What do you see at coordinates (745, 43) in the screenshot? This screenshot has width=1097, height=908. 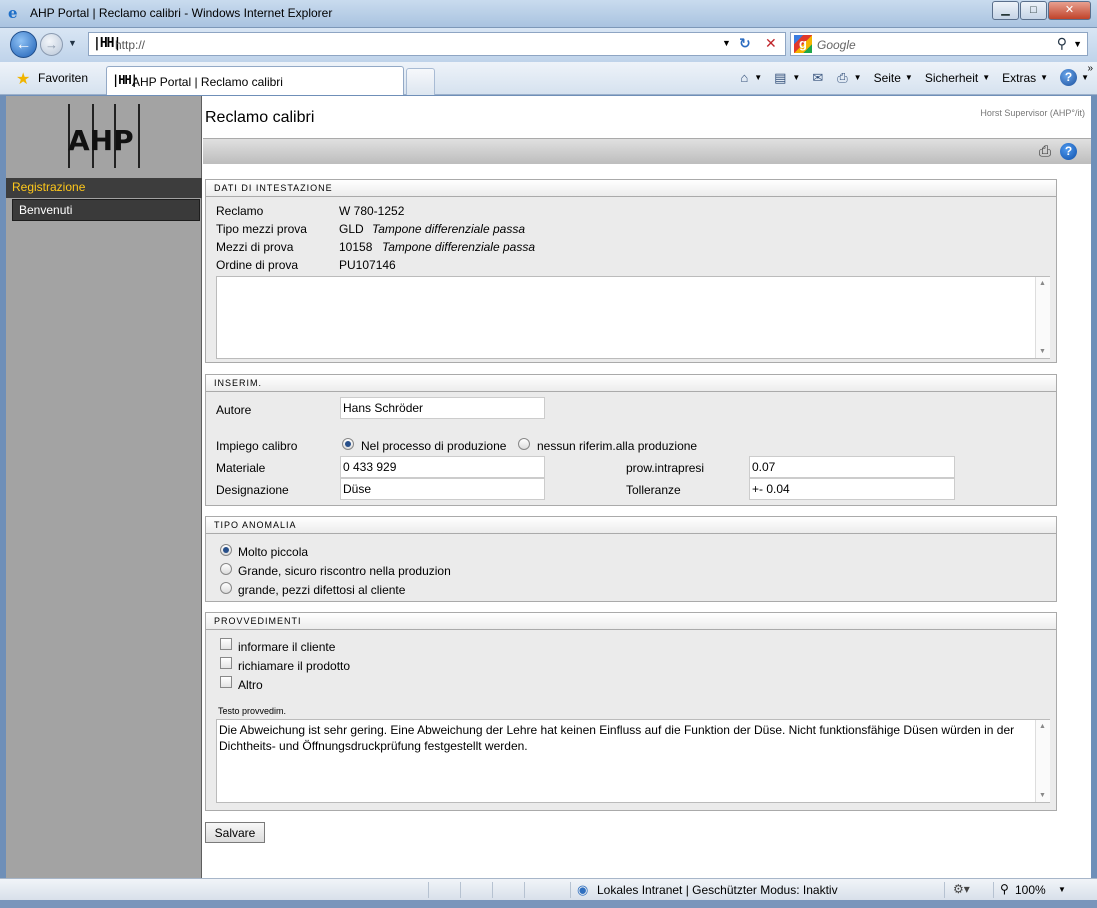 I see `refresh-icon: ↻` at bounding box center [745, 43].